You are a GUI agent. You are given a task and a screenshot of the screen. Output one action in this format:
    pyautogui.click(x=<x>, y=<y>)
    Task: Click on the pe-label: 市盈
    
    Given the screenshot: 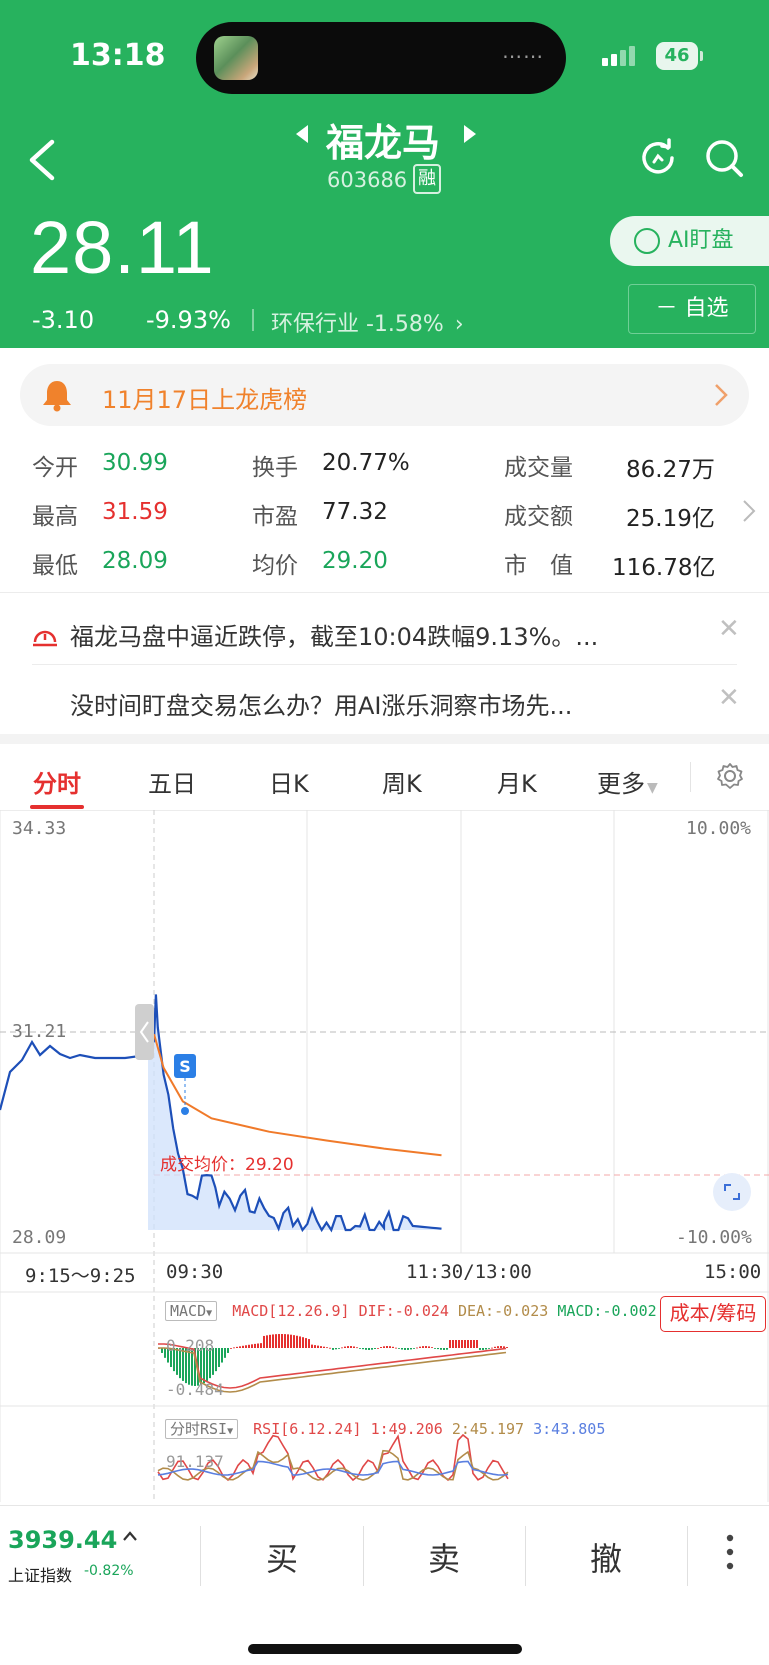 What is the action you would take?
    pyautogui.click(x=275, y=517)
    